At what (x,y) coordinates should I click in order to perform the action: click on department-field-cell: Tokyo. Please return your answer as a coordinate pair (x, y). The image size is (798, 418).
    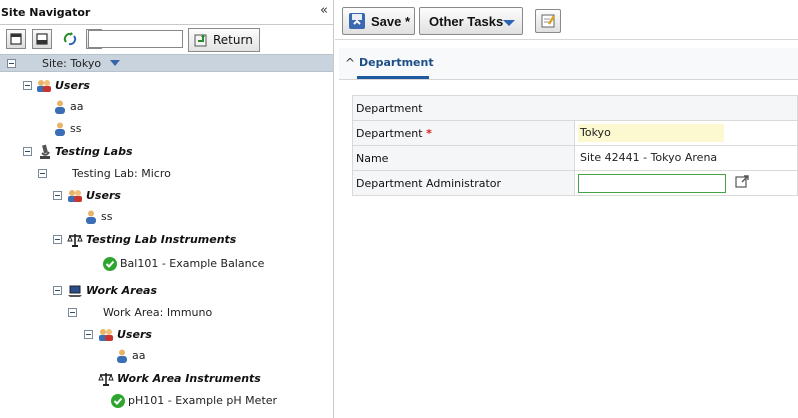
    Looking at the image, I should click on (686, 133).